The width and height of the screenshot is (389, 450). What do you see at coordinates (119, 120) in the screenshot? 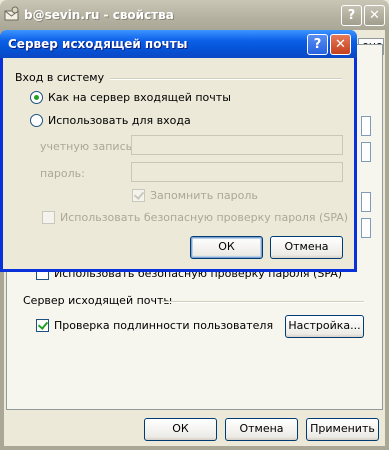
I see `radio-custom-label: Использовать для входа` at bounding box center [119, 120].